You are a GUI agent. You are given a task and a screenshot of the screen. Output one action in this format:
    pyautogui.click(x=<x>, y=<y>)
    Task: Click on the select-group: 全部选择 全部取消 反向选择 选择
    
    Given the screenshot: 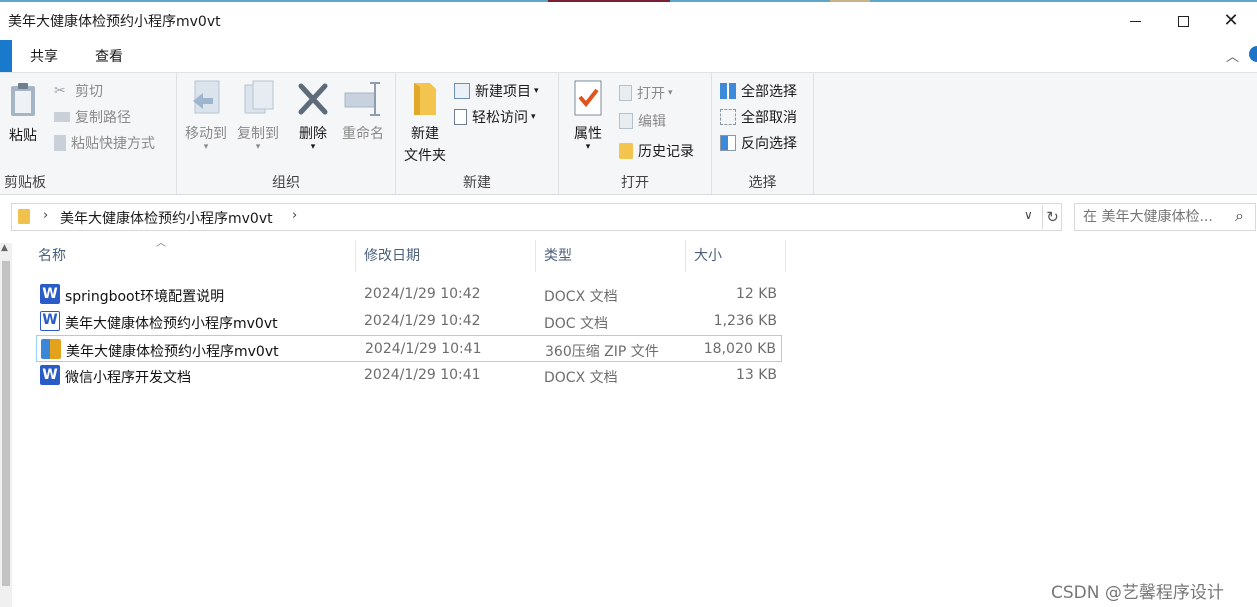 What is the action you would take?
    pyautogui.click(x=763, y=134)
    